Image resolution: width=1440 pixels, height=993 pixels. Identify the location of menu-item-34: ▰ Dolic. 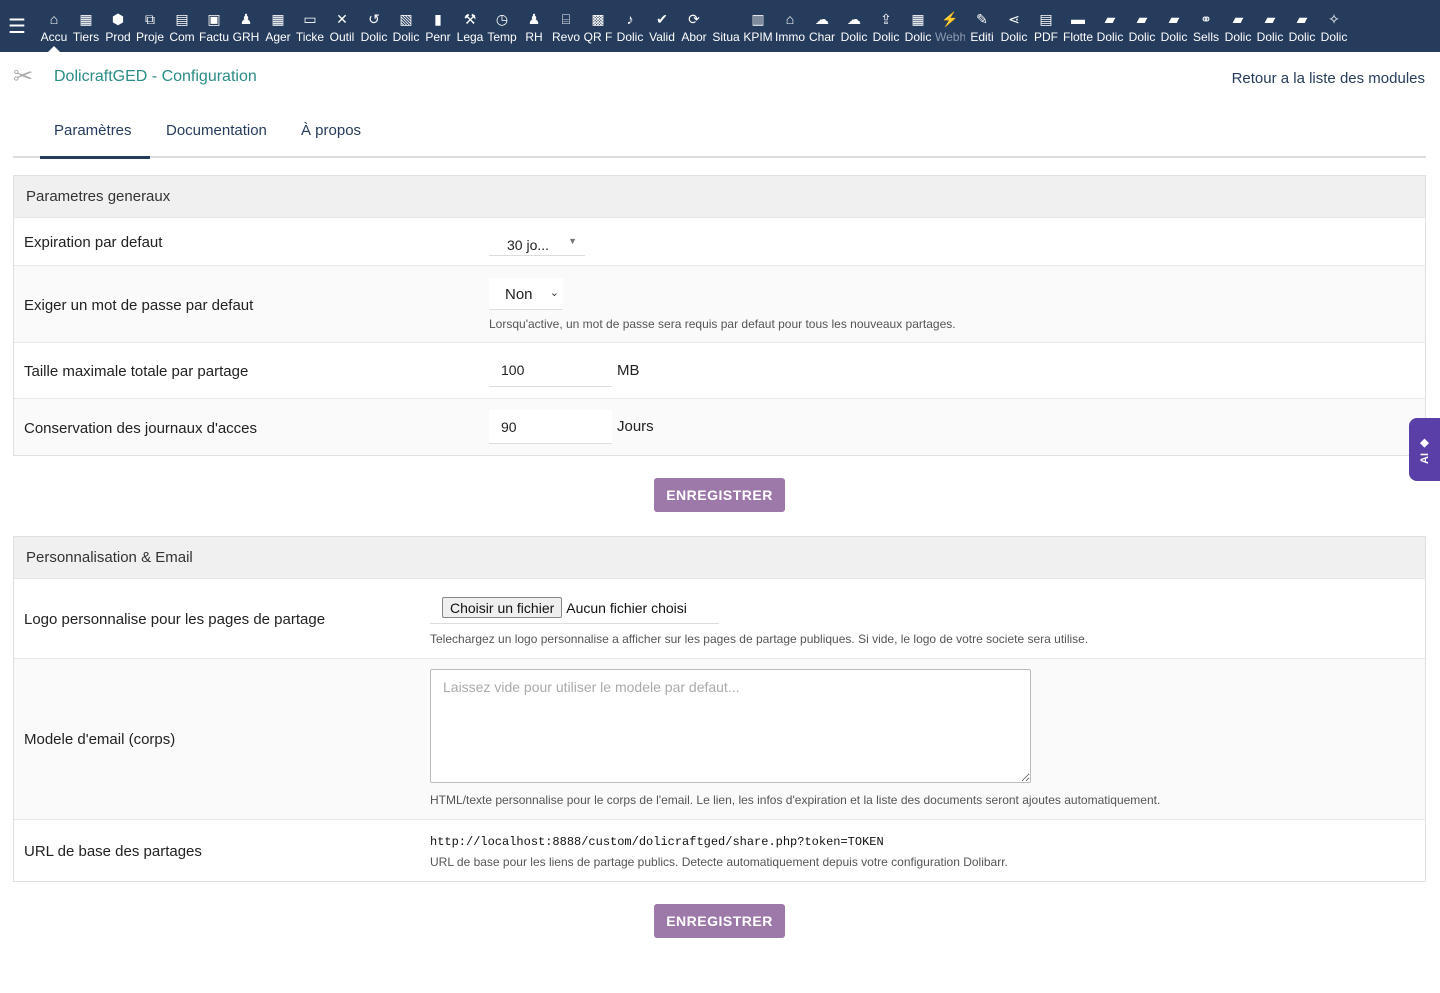
(1142, 26).